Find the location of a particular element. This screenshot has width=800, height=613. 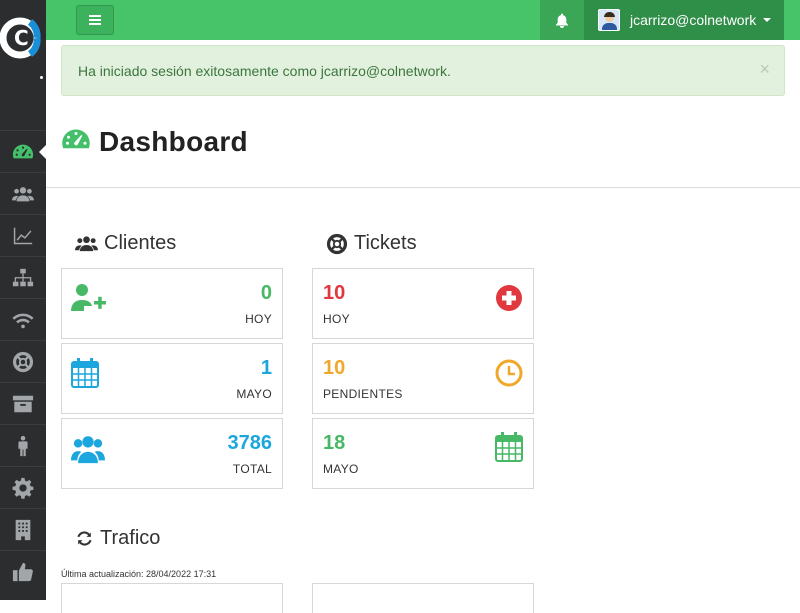

sidebar-item-person is located at coordinates (23, 445).